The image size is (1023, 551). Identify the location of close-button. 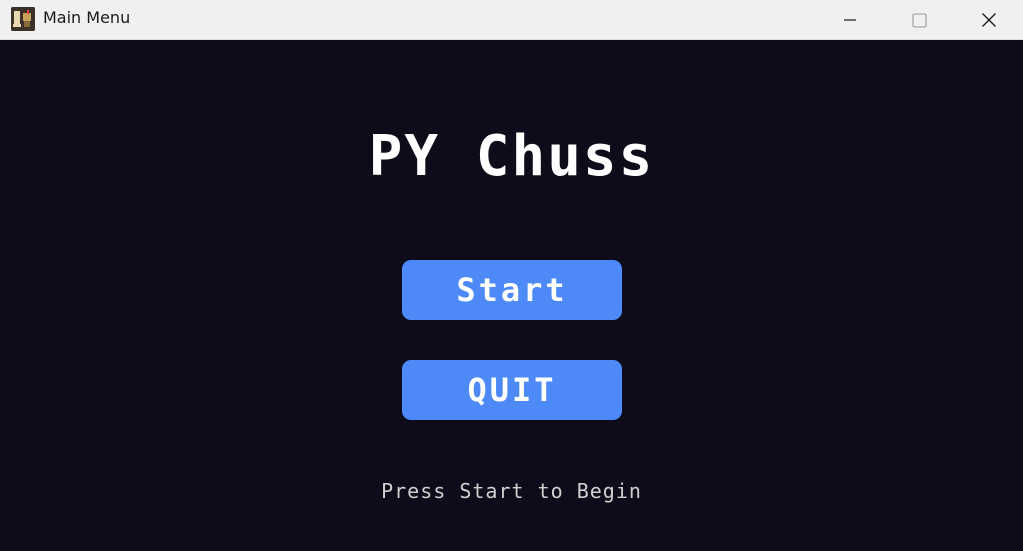
(989, 19).